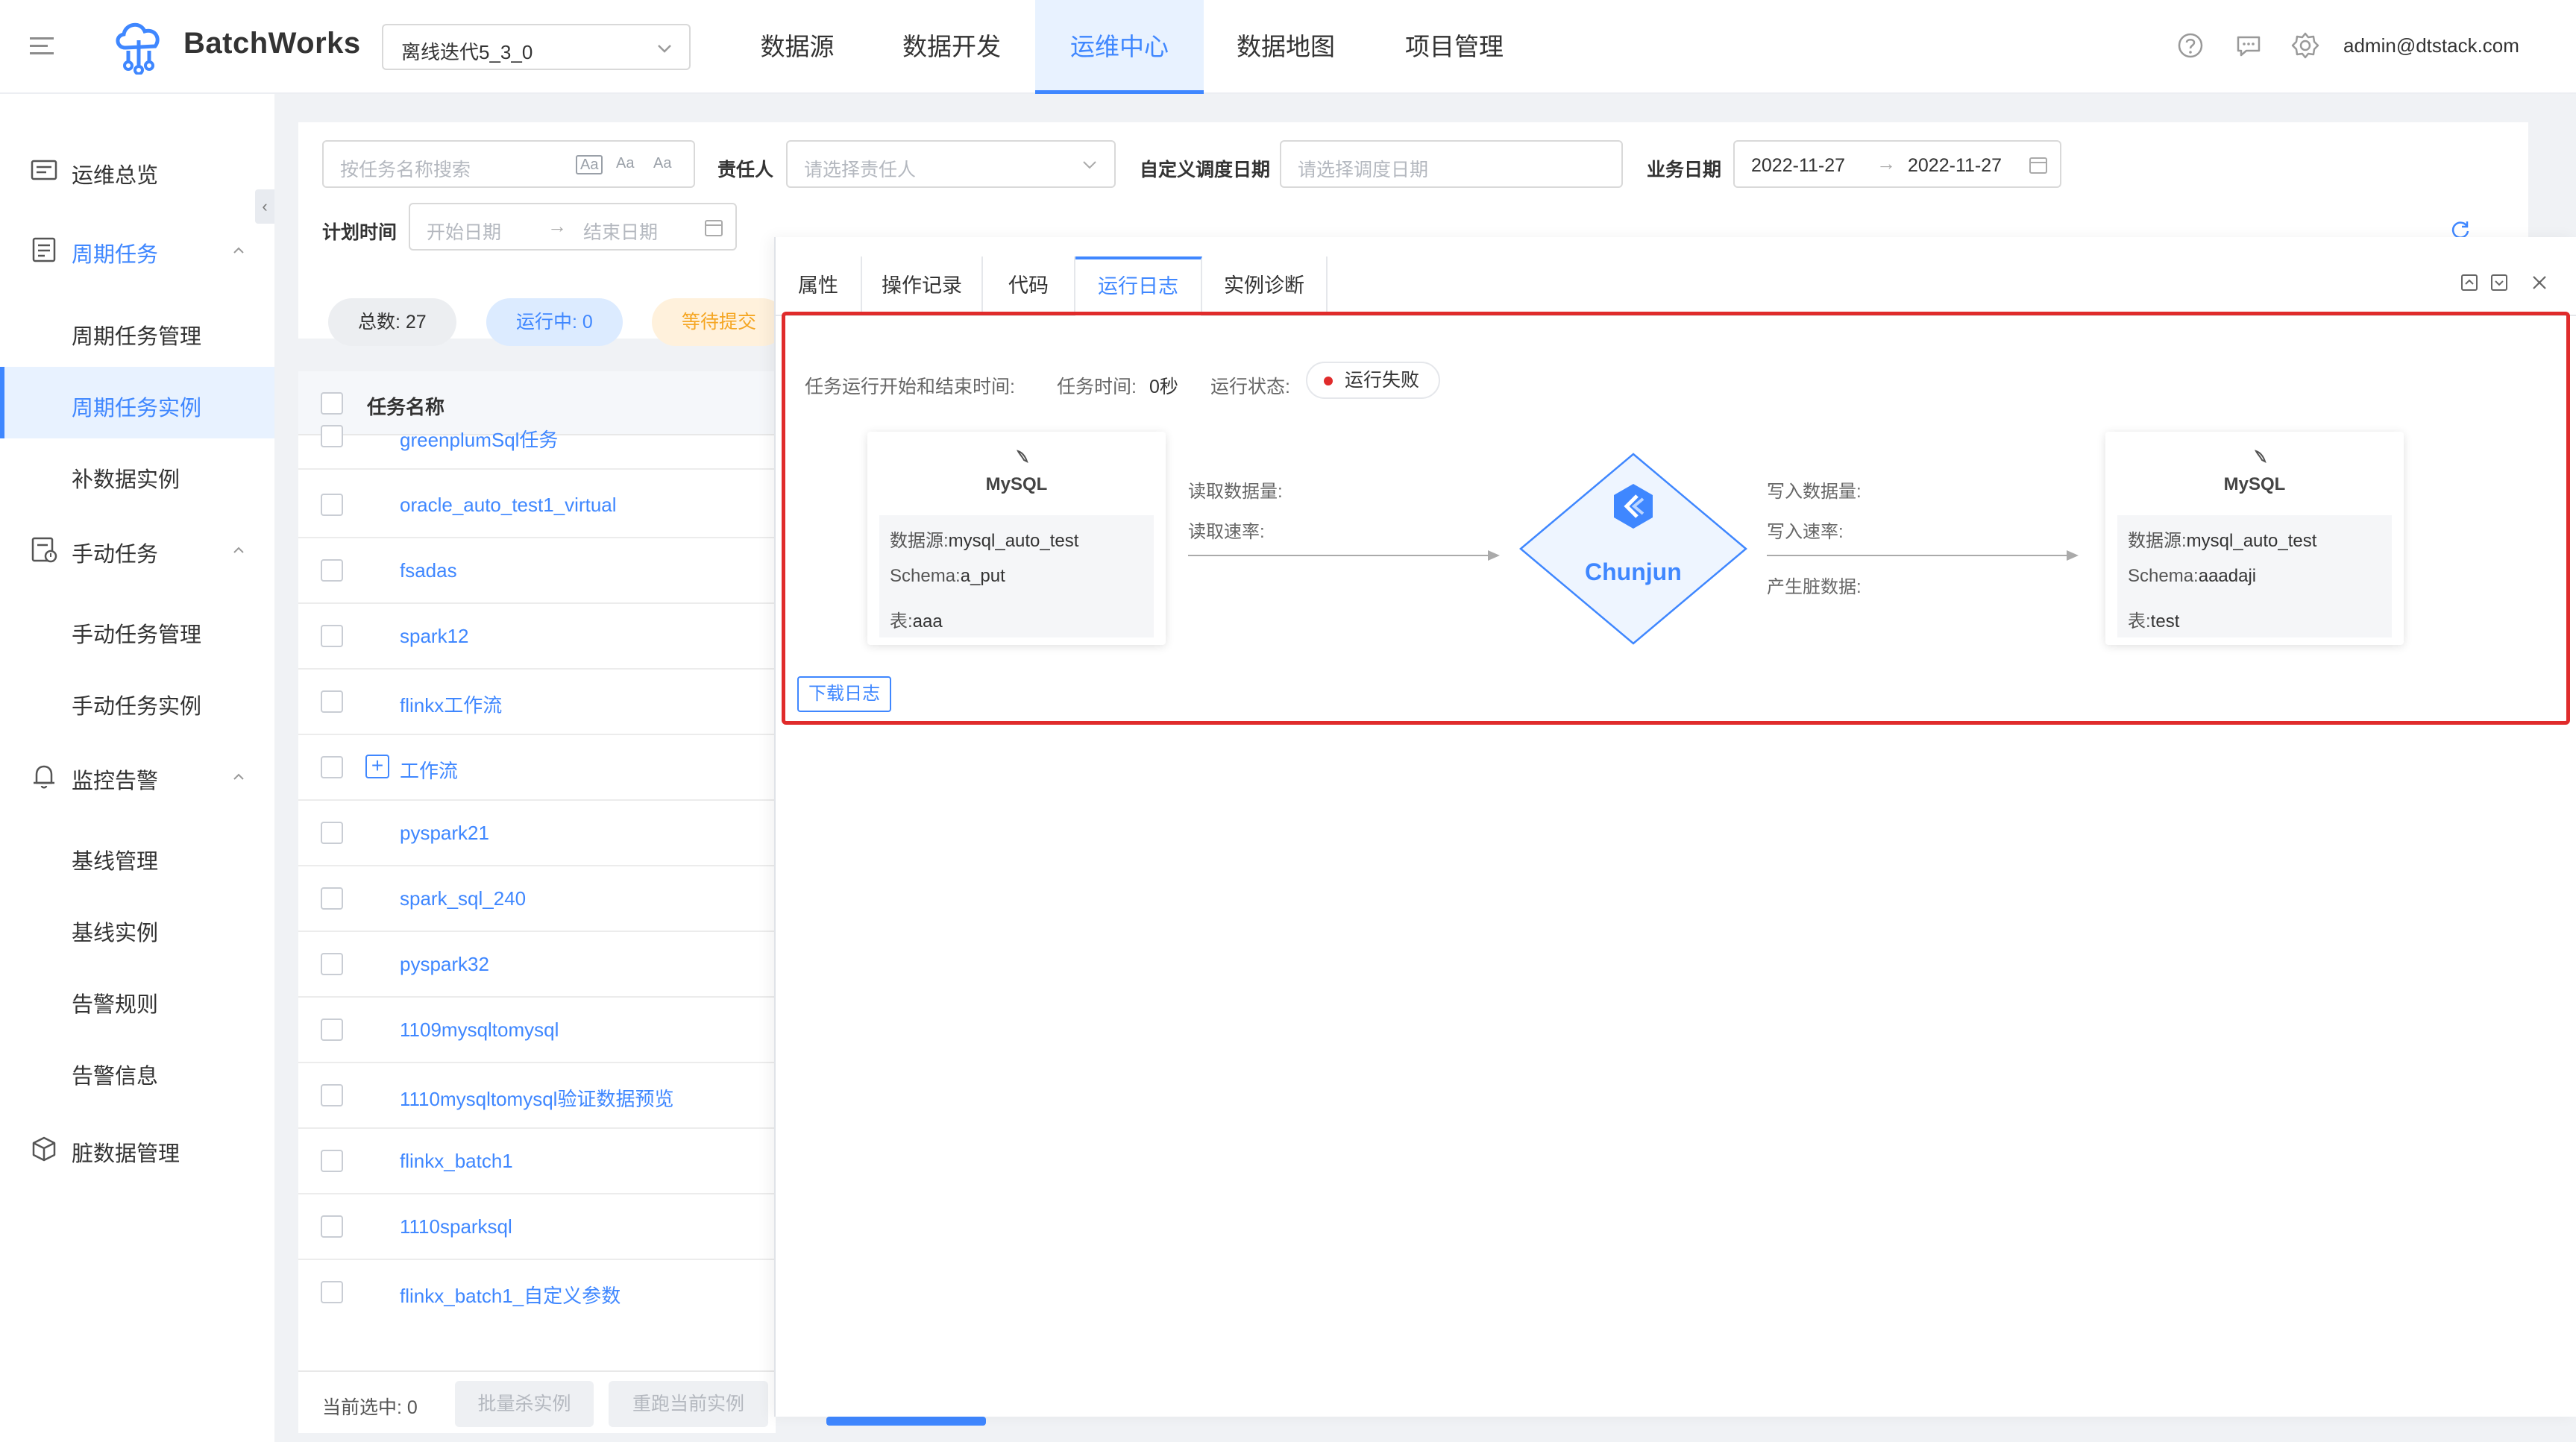 The height and width of the screenshot is (1442, 2576). Describe the element at coordinates (463, 899) in the screenshot. I see `task-name-link: spark_sql_240` at that location.